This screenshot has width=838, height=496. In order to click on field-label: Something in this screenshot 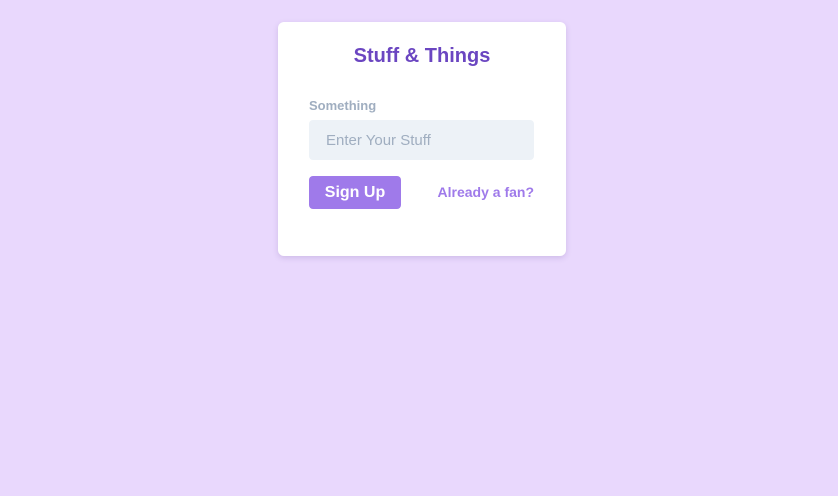, I will do `click(343, 105)`.